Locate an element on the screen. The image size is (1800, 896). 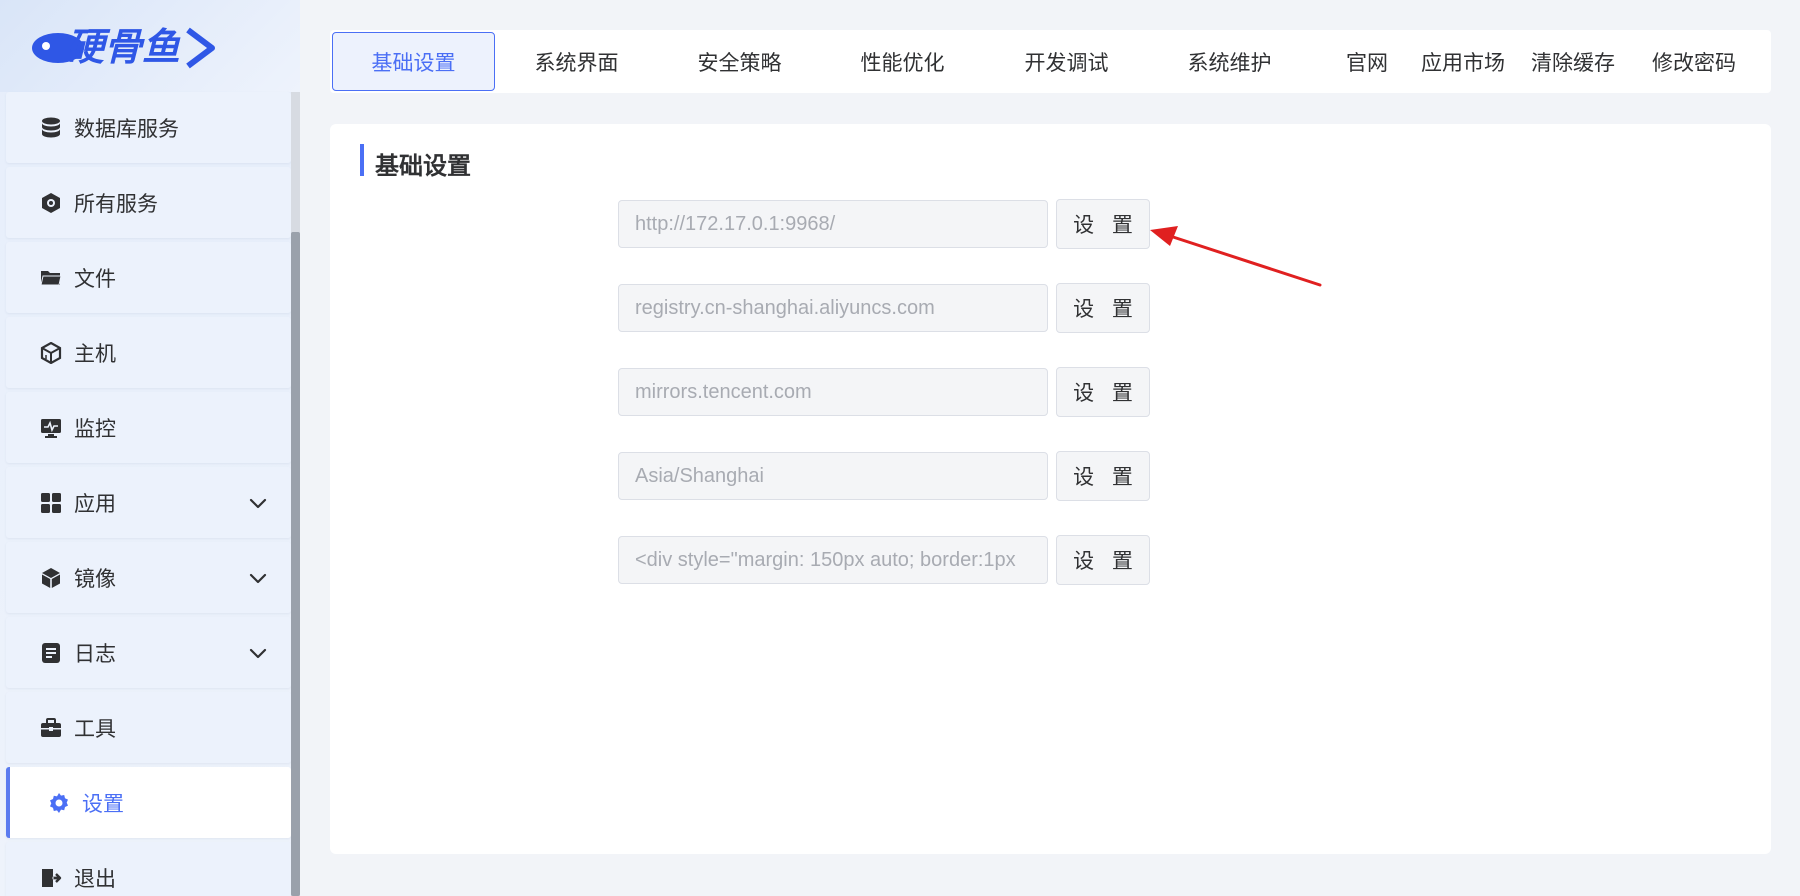
services-icon is located at coordinates (51, 203).